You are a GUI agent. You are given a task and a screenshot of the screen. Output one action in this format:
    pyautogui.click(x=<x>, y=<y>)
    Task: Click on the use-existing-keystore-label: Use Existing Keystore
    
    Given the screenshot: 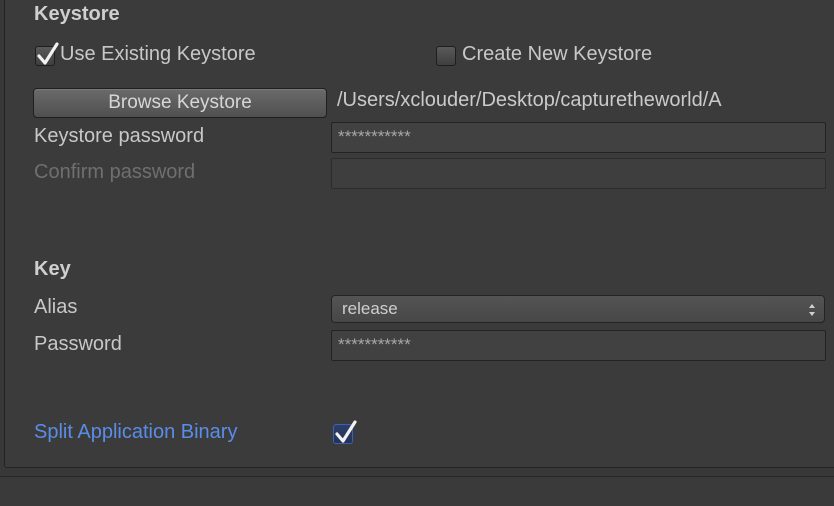 What is the action you would take?
    pyautogui.click(x=158, y=54)
    